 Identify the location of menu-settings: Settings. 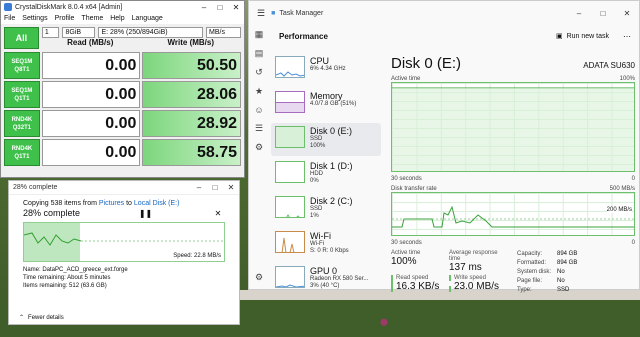
(34, 18).